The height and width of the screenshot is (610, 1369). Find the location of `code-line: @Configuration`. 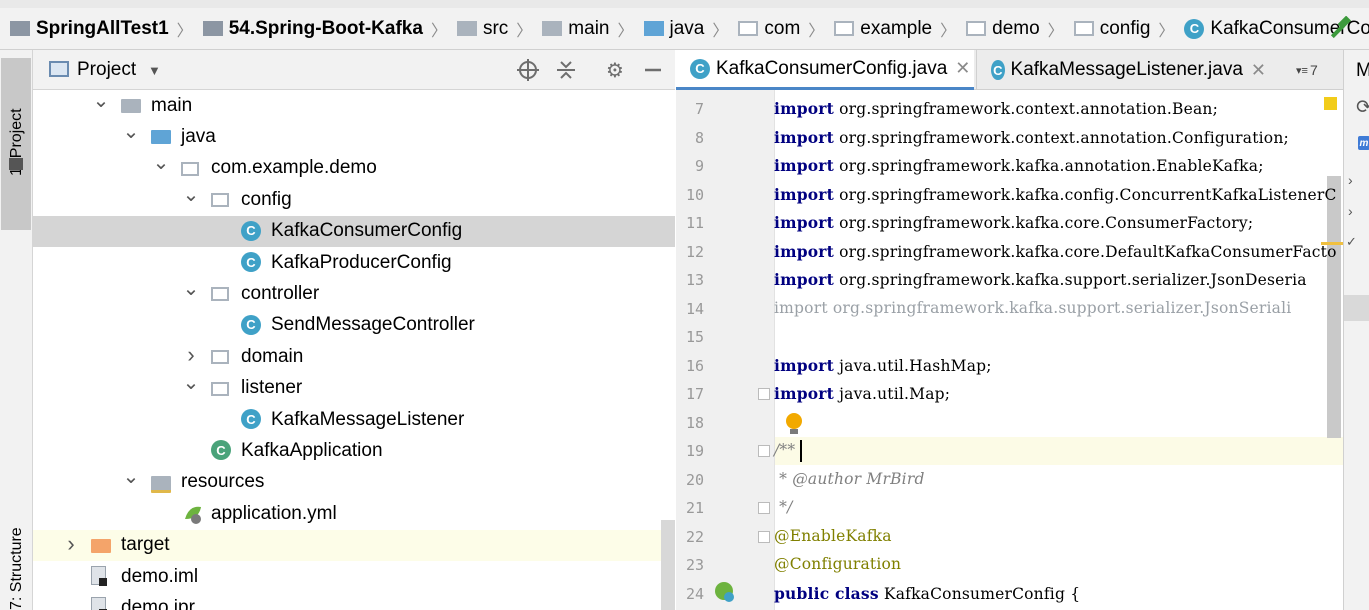

code-line: @Configuration is located at coordinates (837, 564).